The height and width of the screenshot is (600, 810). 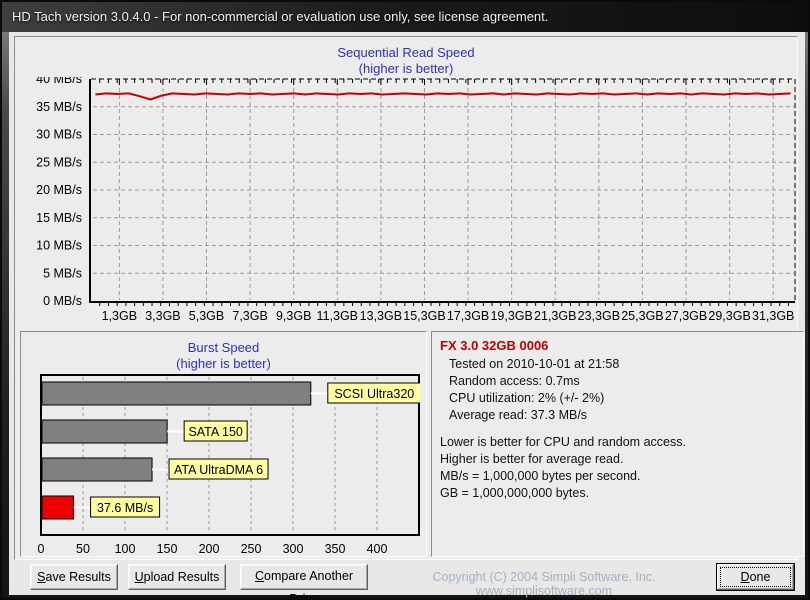 I want to click on burst-x-tick-label: 300, so click(x=293, y=549).